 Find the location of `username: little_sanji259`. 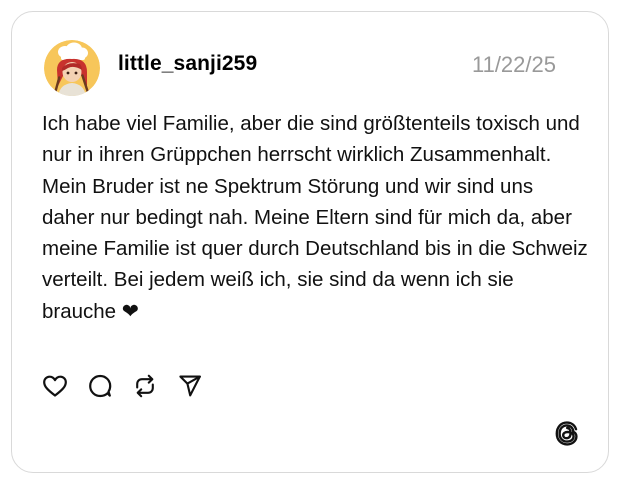

username: little_sanji259 is located at coordinates (187, 64).